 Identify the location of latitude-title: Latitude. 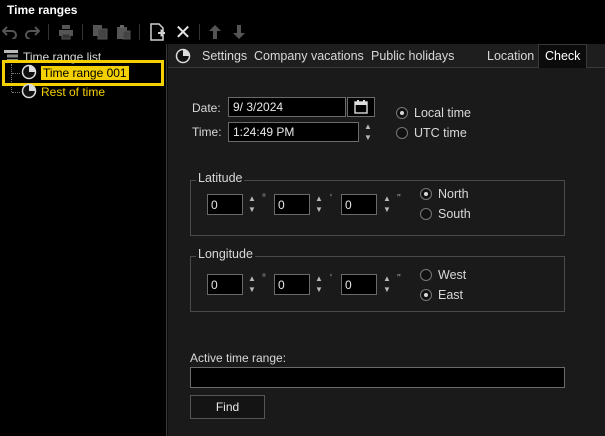
(220, 178).